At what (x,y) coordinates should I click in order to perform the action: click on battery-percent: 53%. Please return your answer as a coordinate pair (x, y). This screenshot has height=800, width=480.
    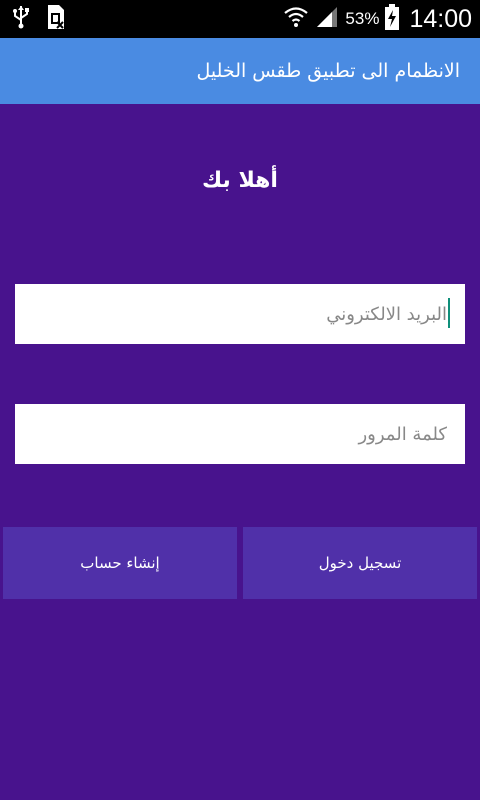
    Looking at the image, I should click on (362, 18).